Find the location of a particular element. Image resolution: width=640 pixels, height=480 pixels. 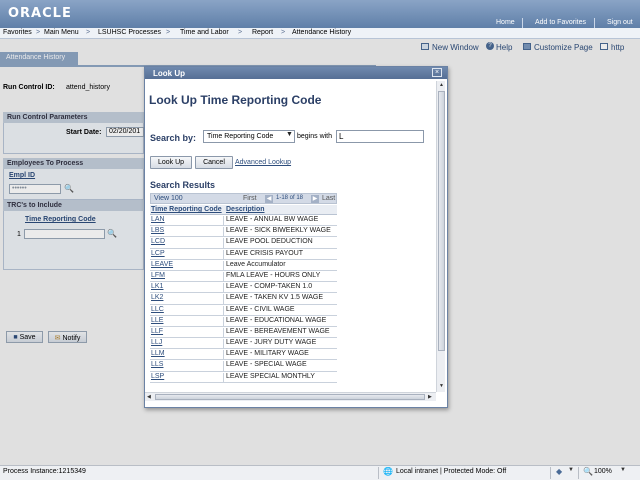

first-link: First is located at coordinates (250, 198).